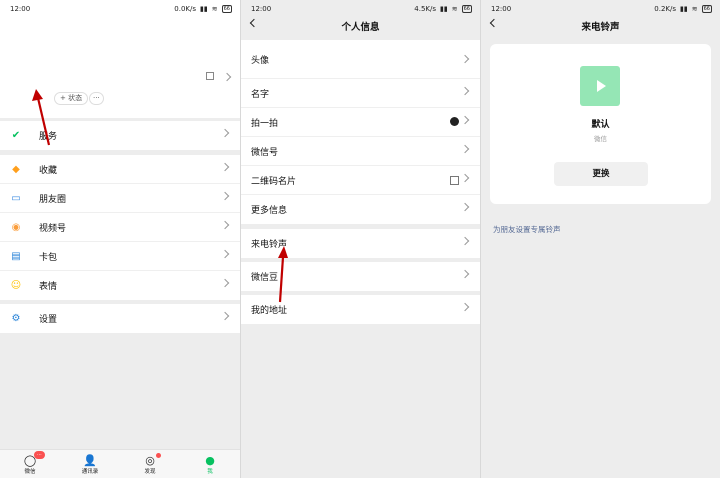  I want to click on row-label: 微信号, so click(265, 152).